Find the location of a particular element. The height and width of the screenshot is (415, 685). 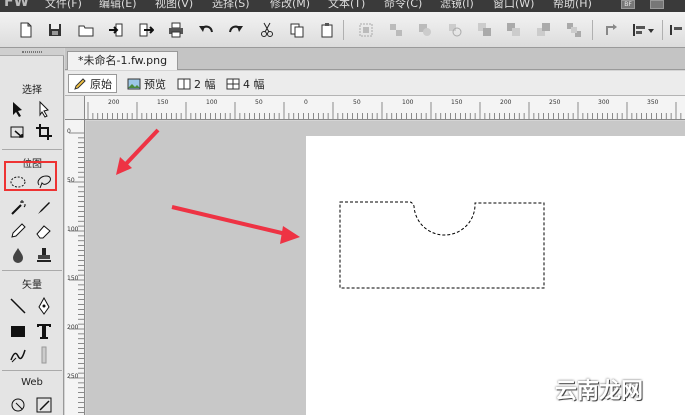

subselection-icon is located at coordinates (44, 109).